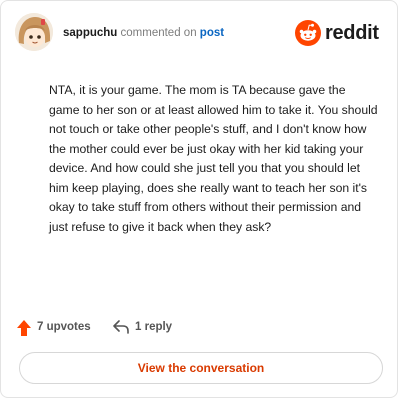 Image resolution: width=400 pixels, height=400 pixels. I want to click on user-avatar, so click(34, 32).